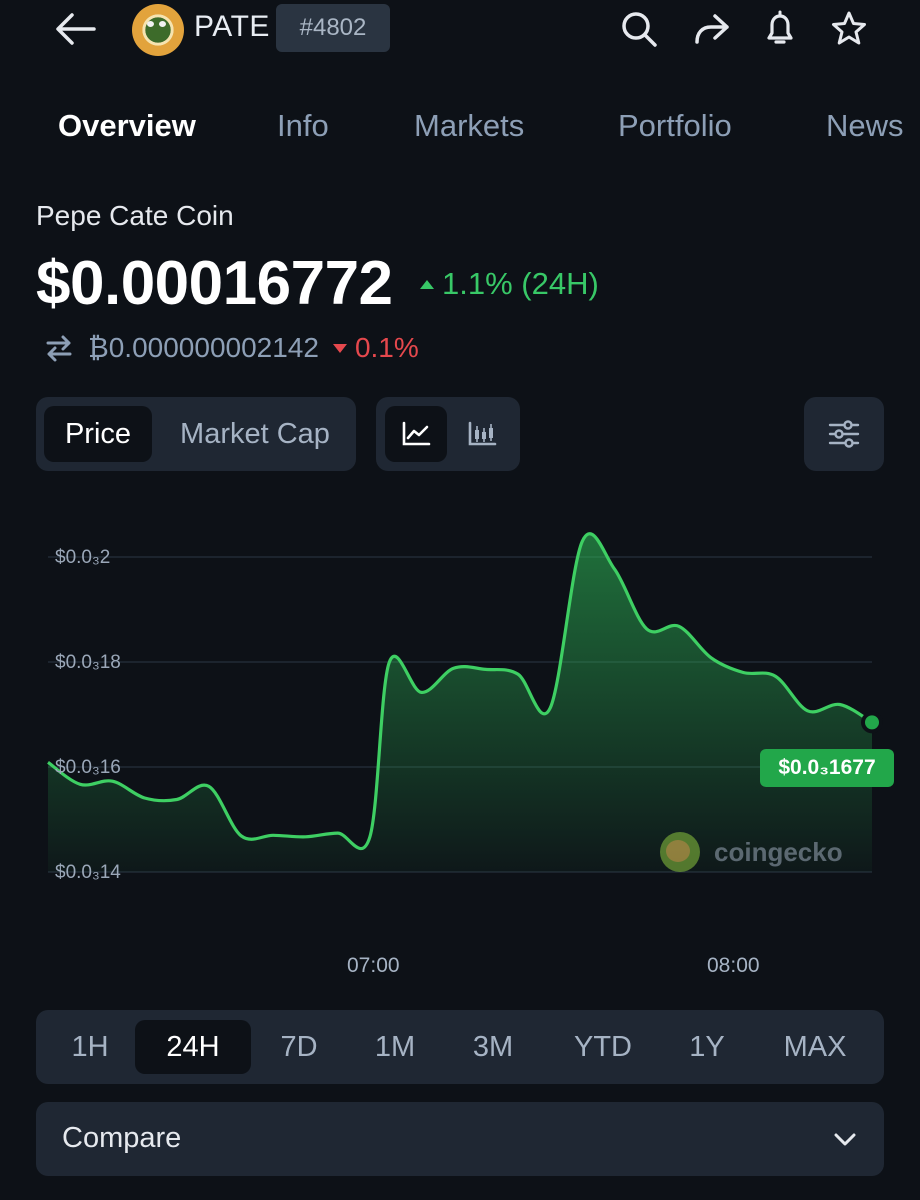  I want to click on line-chart-icon, so click(416, 433).